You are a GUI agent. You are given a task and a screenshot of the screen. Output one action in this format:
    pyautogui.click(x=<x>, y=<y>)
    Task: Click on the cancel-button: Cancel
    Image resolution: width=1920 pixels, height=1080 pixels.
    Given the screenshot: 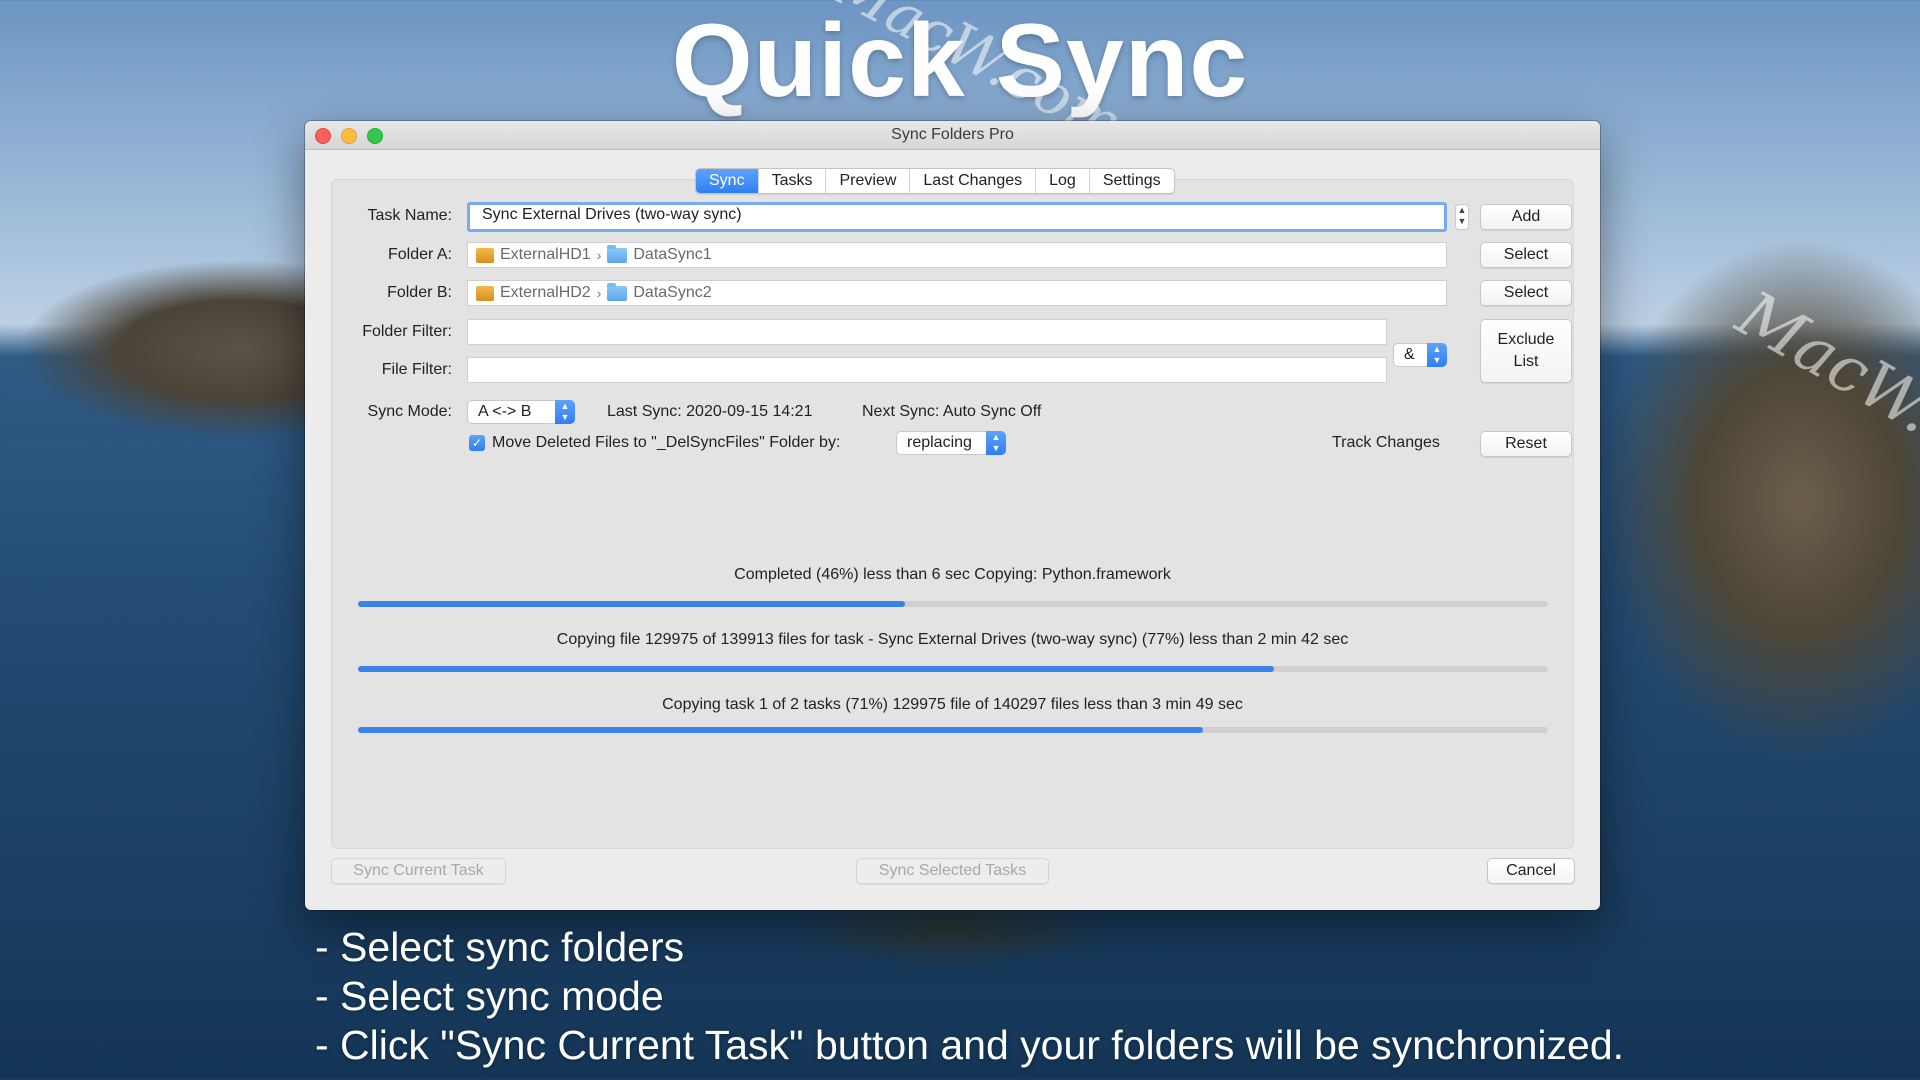 What is the action you would take?
    pyautogui.click(x=1531, y=871)
    